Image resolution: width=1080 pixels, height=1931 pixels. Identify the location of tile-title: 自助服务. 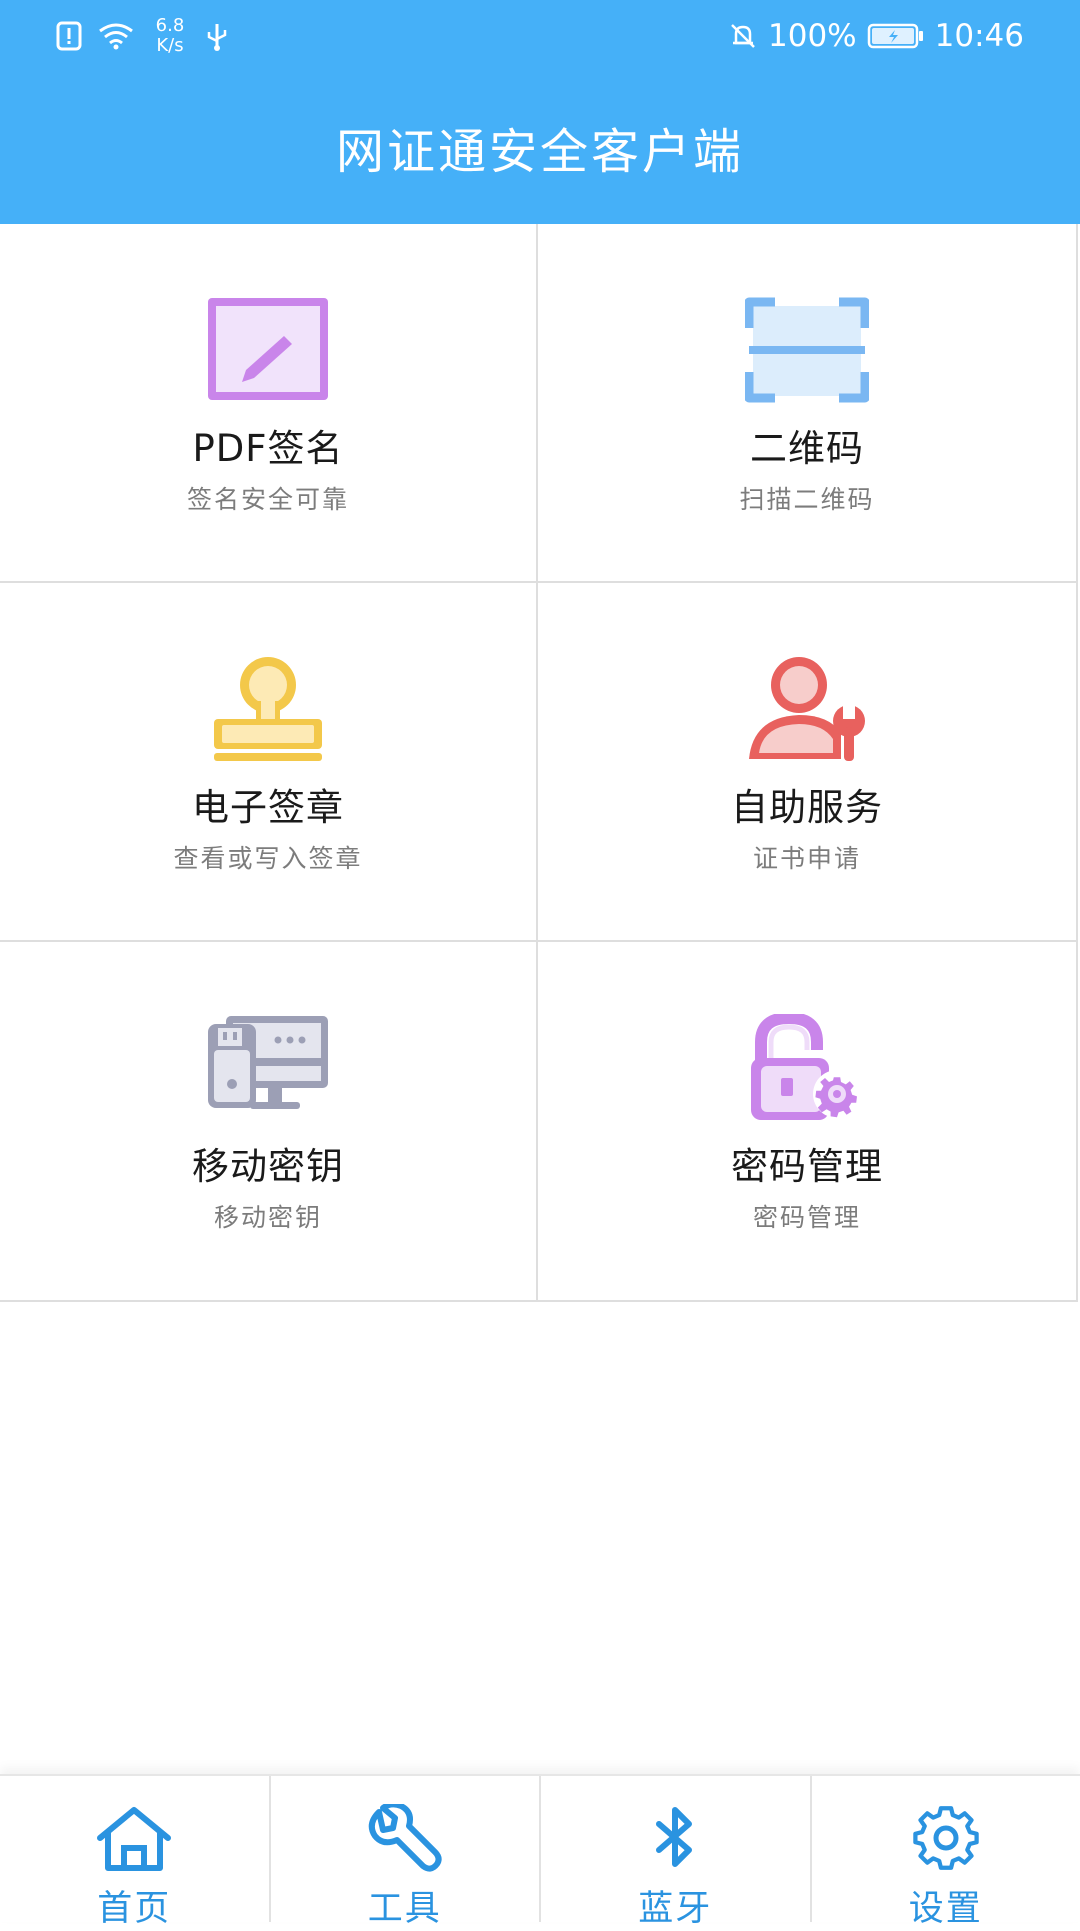
(807, 804).